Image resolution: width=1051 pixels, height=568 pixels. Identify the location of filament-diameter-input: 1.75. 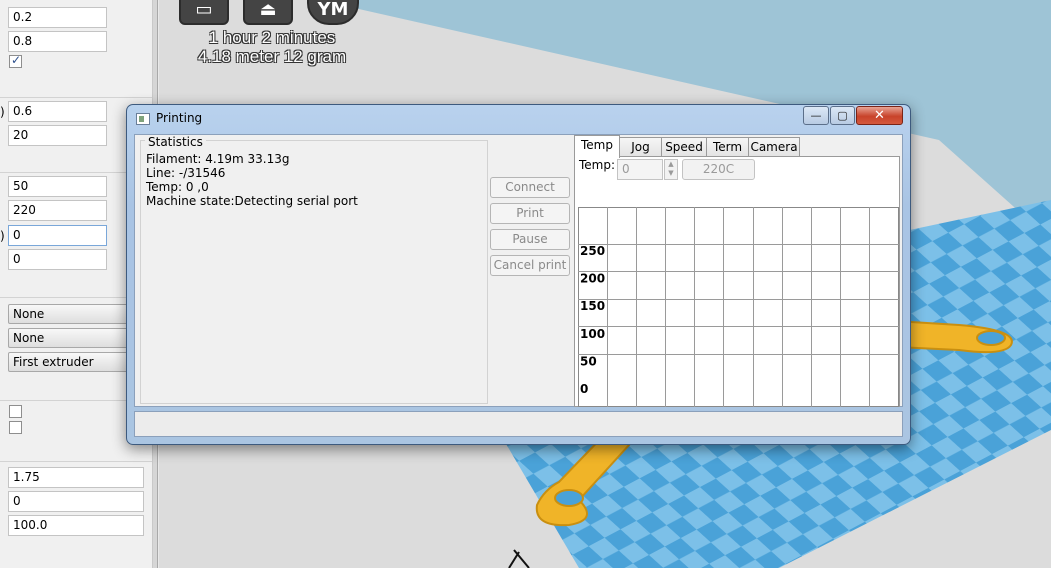
(76, 477).